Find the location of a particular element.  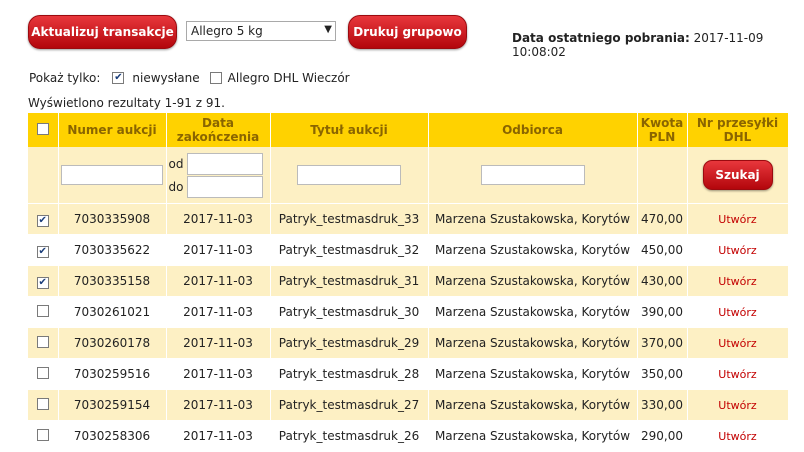

header-auction-number: Numer aukcji is located at coordinates (112, 130).